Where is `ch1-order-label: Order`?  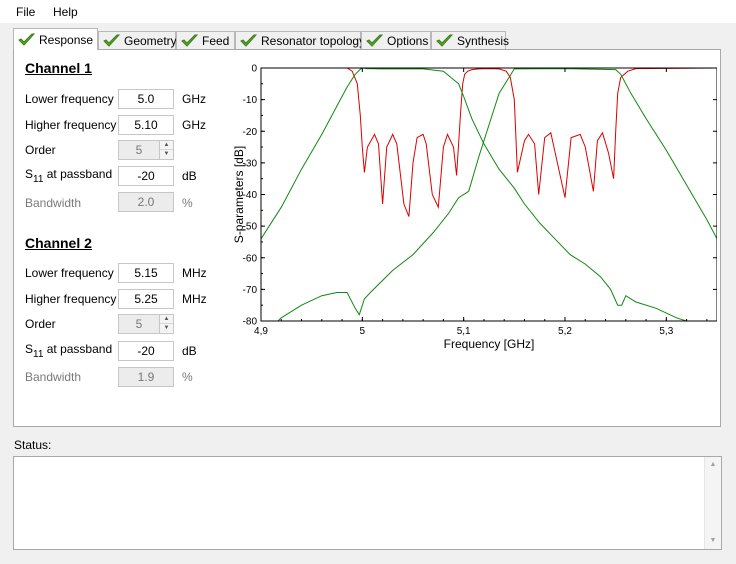 ch1-order-label: Order is located at coordinates (40, 150).